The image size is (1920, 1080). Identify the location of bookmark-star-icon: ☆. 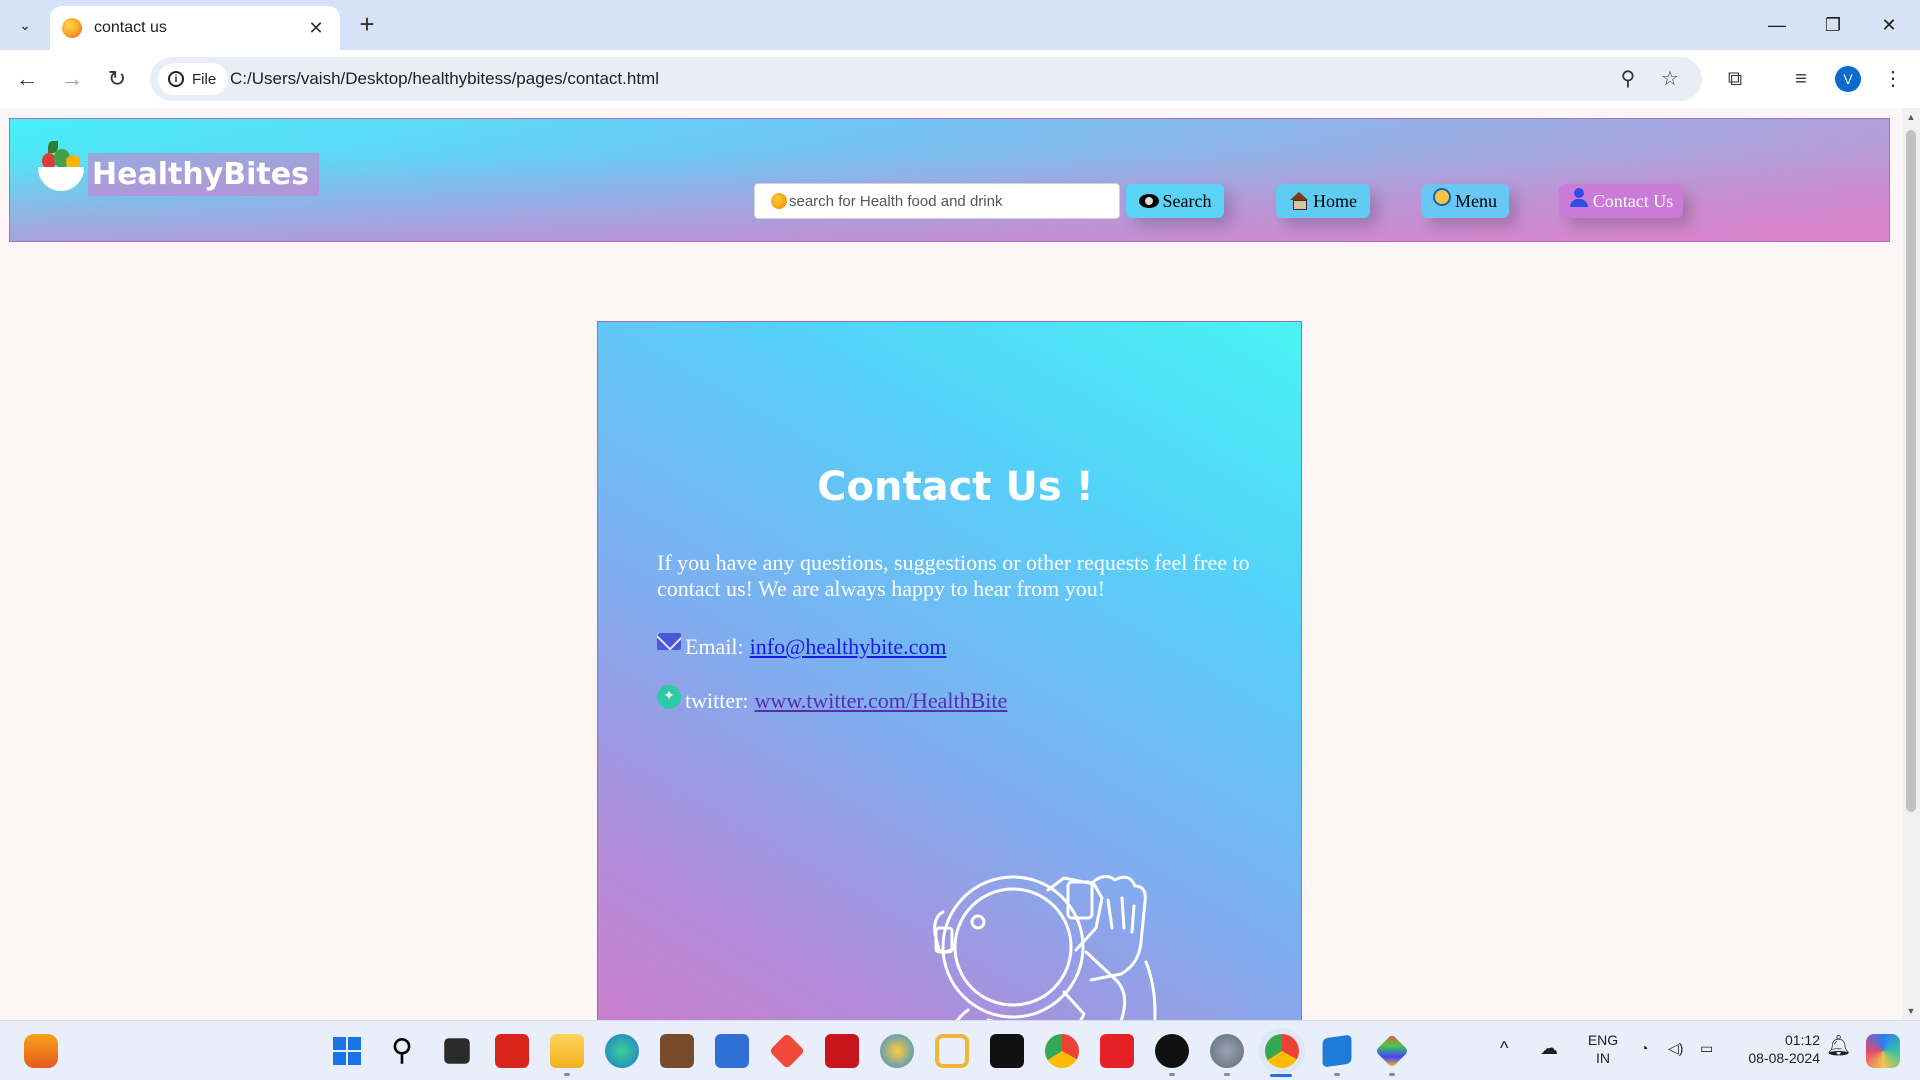
(1670, 79).